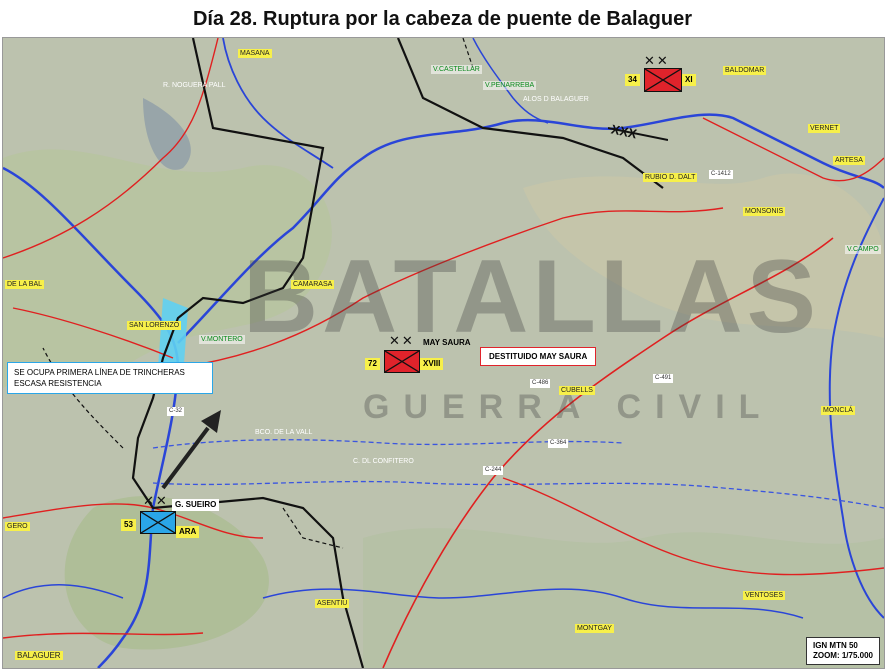 The width and height of the screenshot is (885, 669). Describe the element at coordinates (432, 364) in the screenshot. I see `unit-xviii-corps: XVIII` at that location.